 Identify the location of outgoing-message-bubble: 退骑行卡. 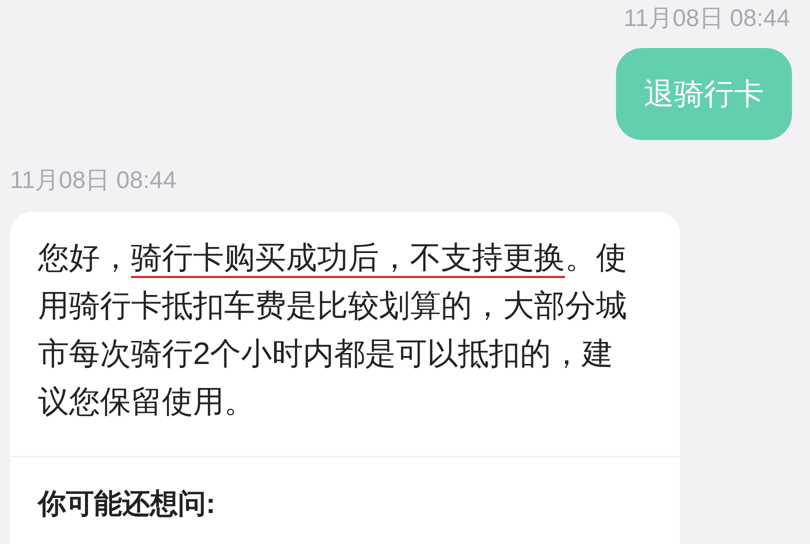
(704, 94).